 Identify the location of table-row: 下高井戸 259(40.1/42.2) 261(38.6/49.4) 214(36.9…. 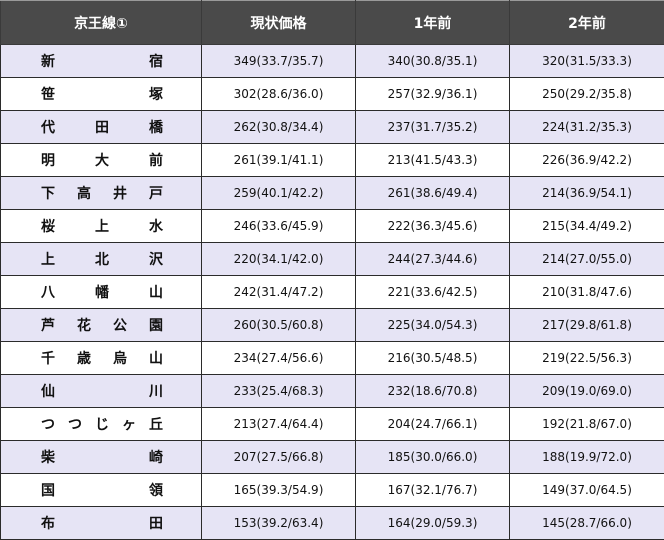
(332, 193).